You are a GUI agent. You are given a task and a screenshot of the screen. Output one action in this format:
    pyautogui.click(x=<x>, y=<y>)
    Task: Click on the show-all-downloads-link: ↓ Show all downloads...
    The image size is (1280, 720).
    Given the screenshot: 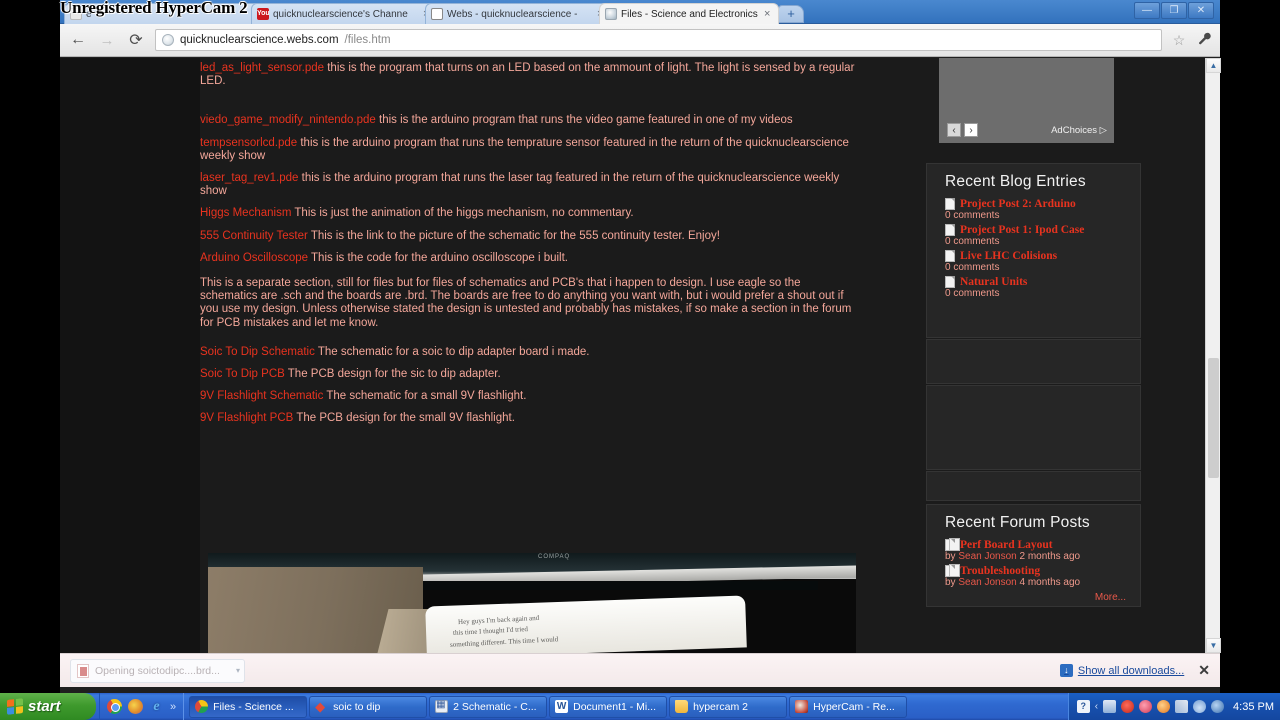 What is the action you would take?
    pyautogui.click(x=1121, y=670)
    